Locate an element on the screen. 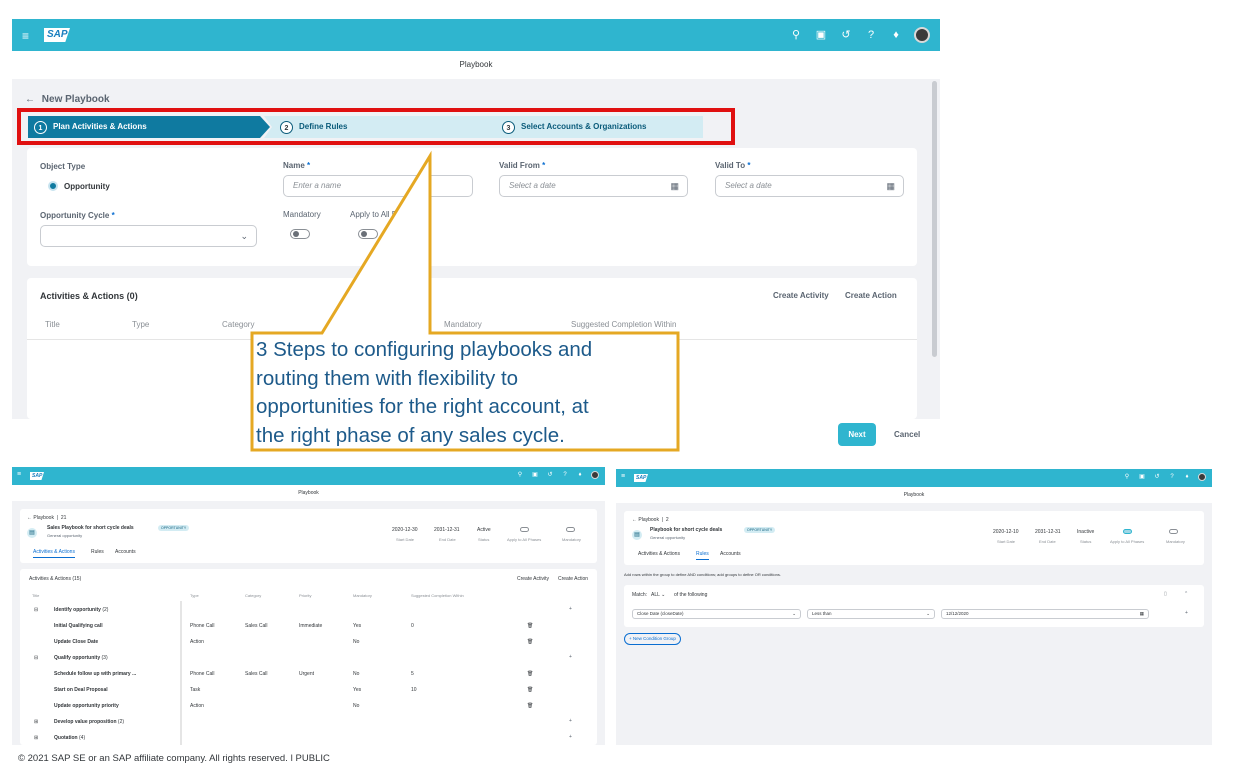 This screenshot has width=1238, height=769. table-row: ⊞ Develop value proposition (2) + is located at coordinates (308, 723).